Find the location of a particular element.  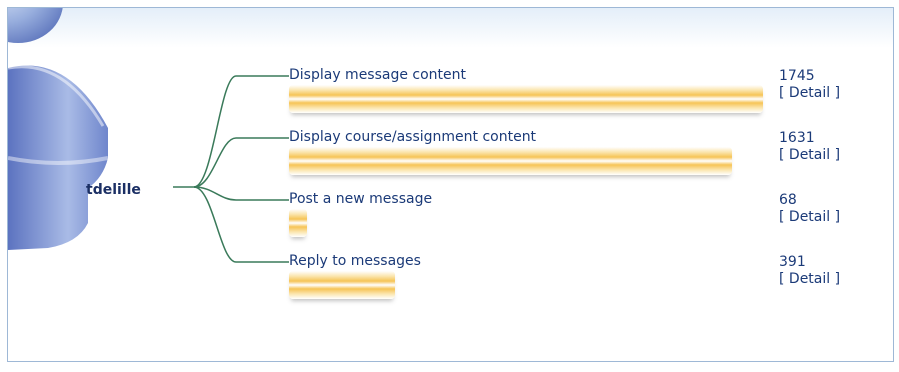

tree-connectors is located at coordinates (231, 169).